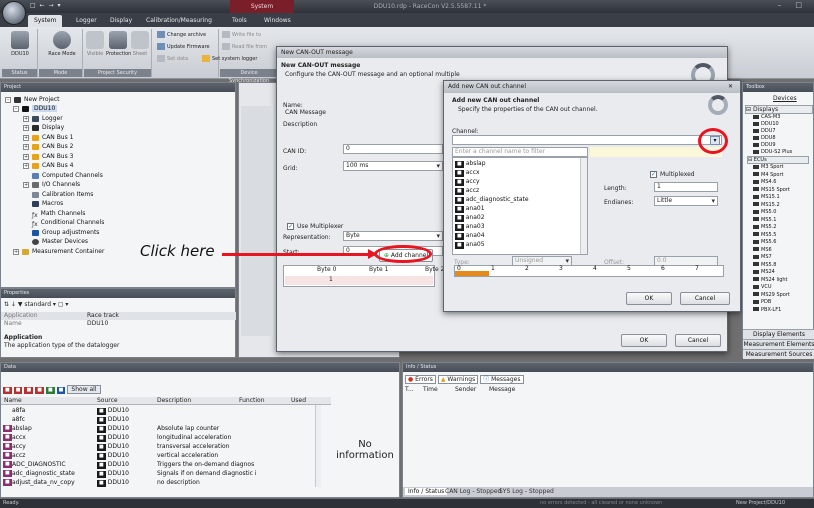  I want to click on tree-can-bus-1: + CAN Bus 1, so click(48, 137).